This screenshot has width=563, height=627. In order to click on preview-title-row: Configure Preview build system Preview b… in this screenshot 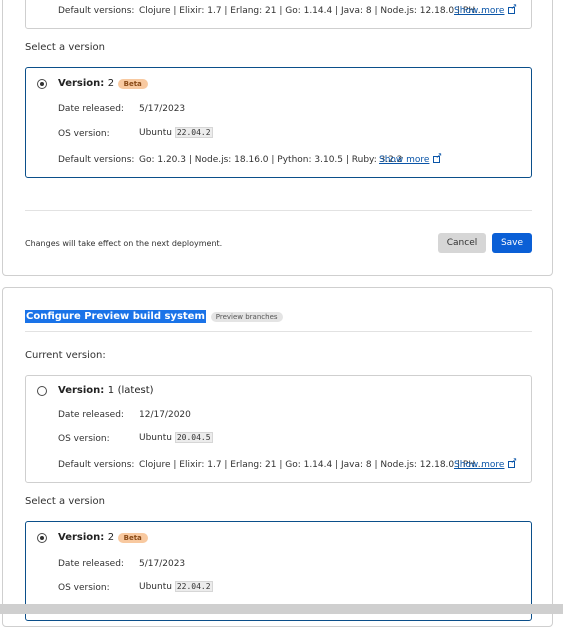, I will do `click(154, 316)`.